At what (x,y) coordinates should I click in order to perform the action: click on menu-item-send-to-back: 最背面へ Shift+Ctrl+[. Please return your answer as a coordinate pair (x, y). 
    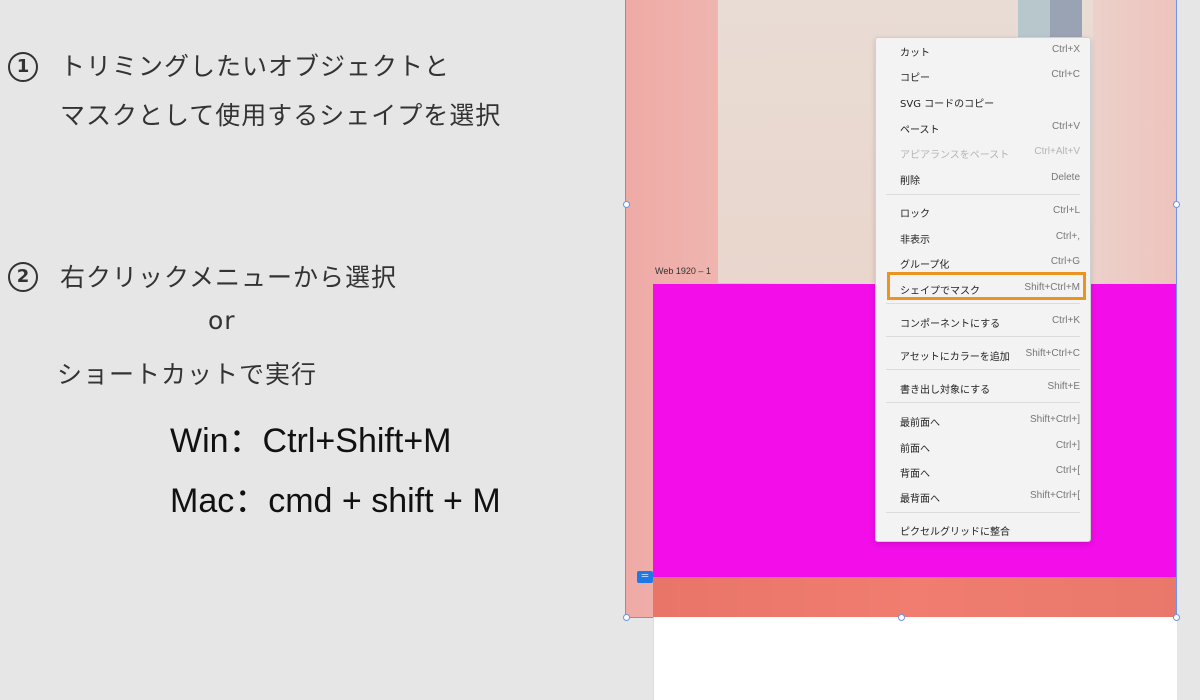
    Looking at the image, I should click on (983, 496).